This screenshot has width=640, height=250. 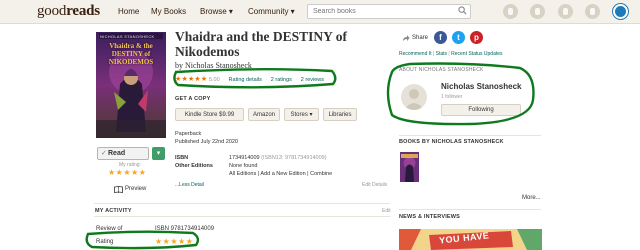 I want to click on status-updates-link: Recent Status Updates, so click(x=476, y=54).